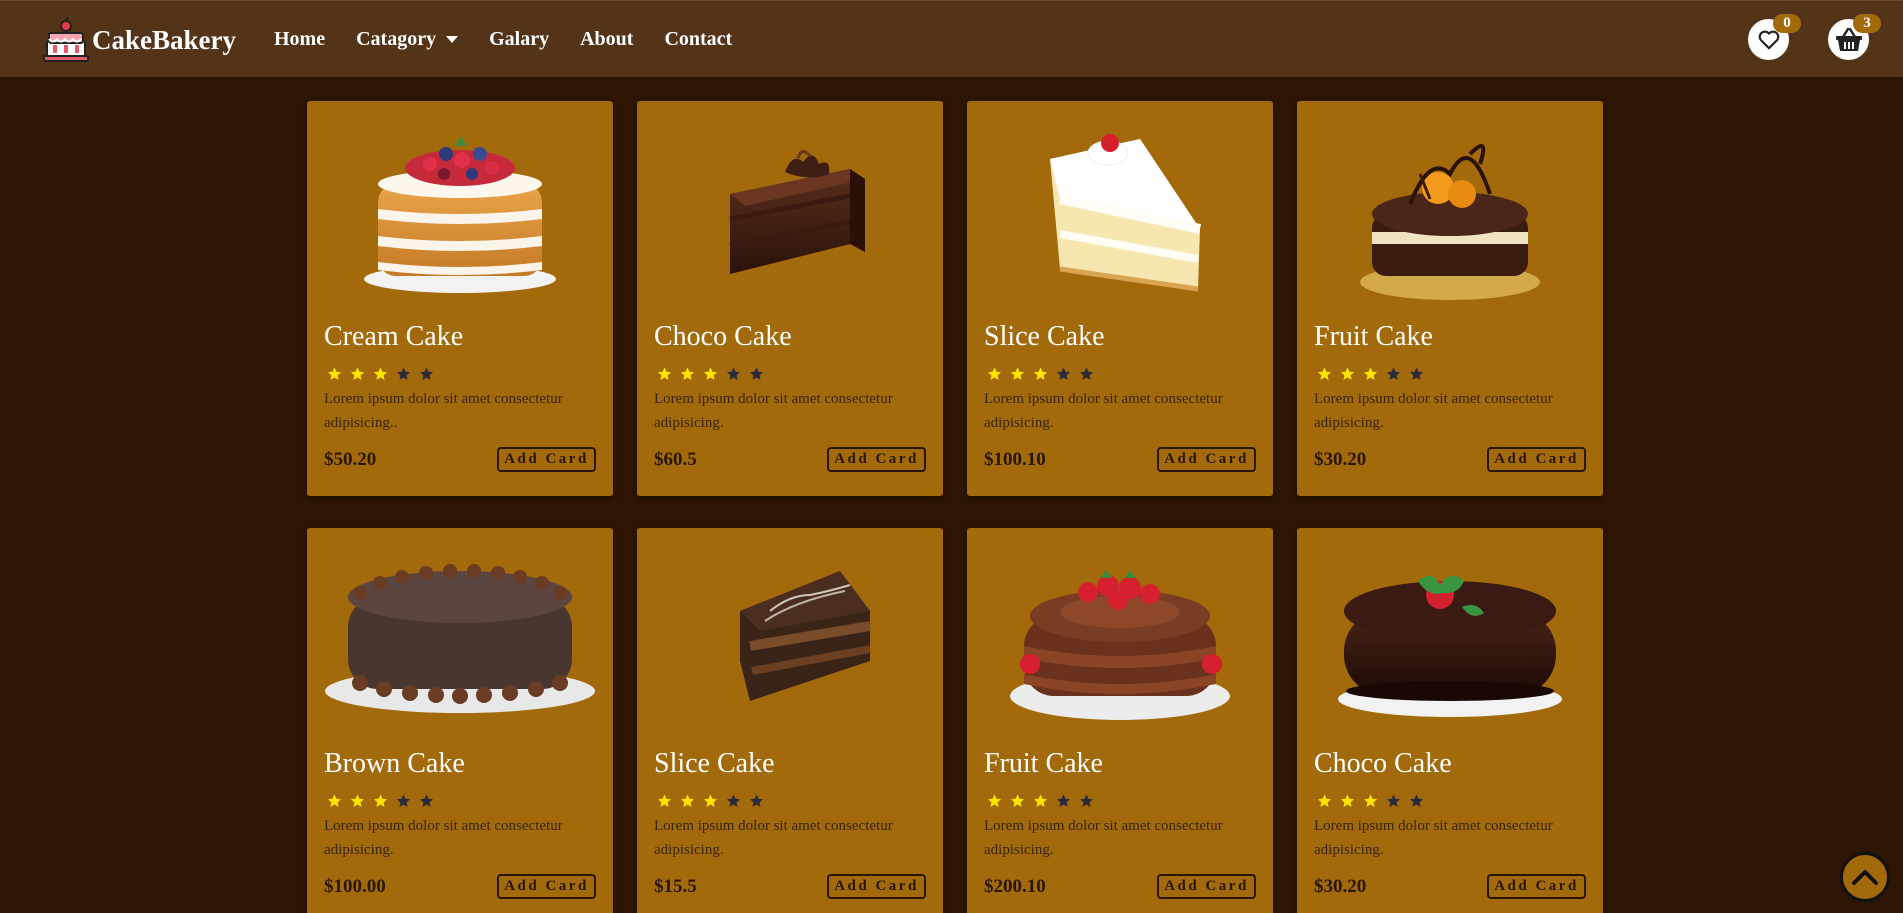 Image resolution: width=1903 pixels, height=913 pixels. Describe the element at coordinates (1854, 37) in the screenshot. I see `cart-button: 3` at that location.